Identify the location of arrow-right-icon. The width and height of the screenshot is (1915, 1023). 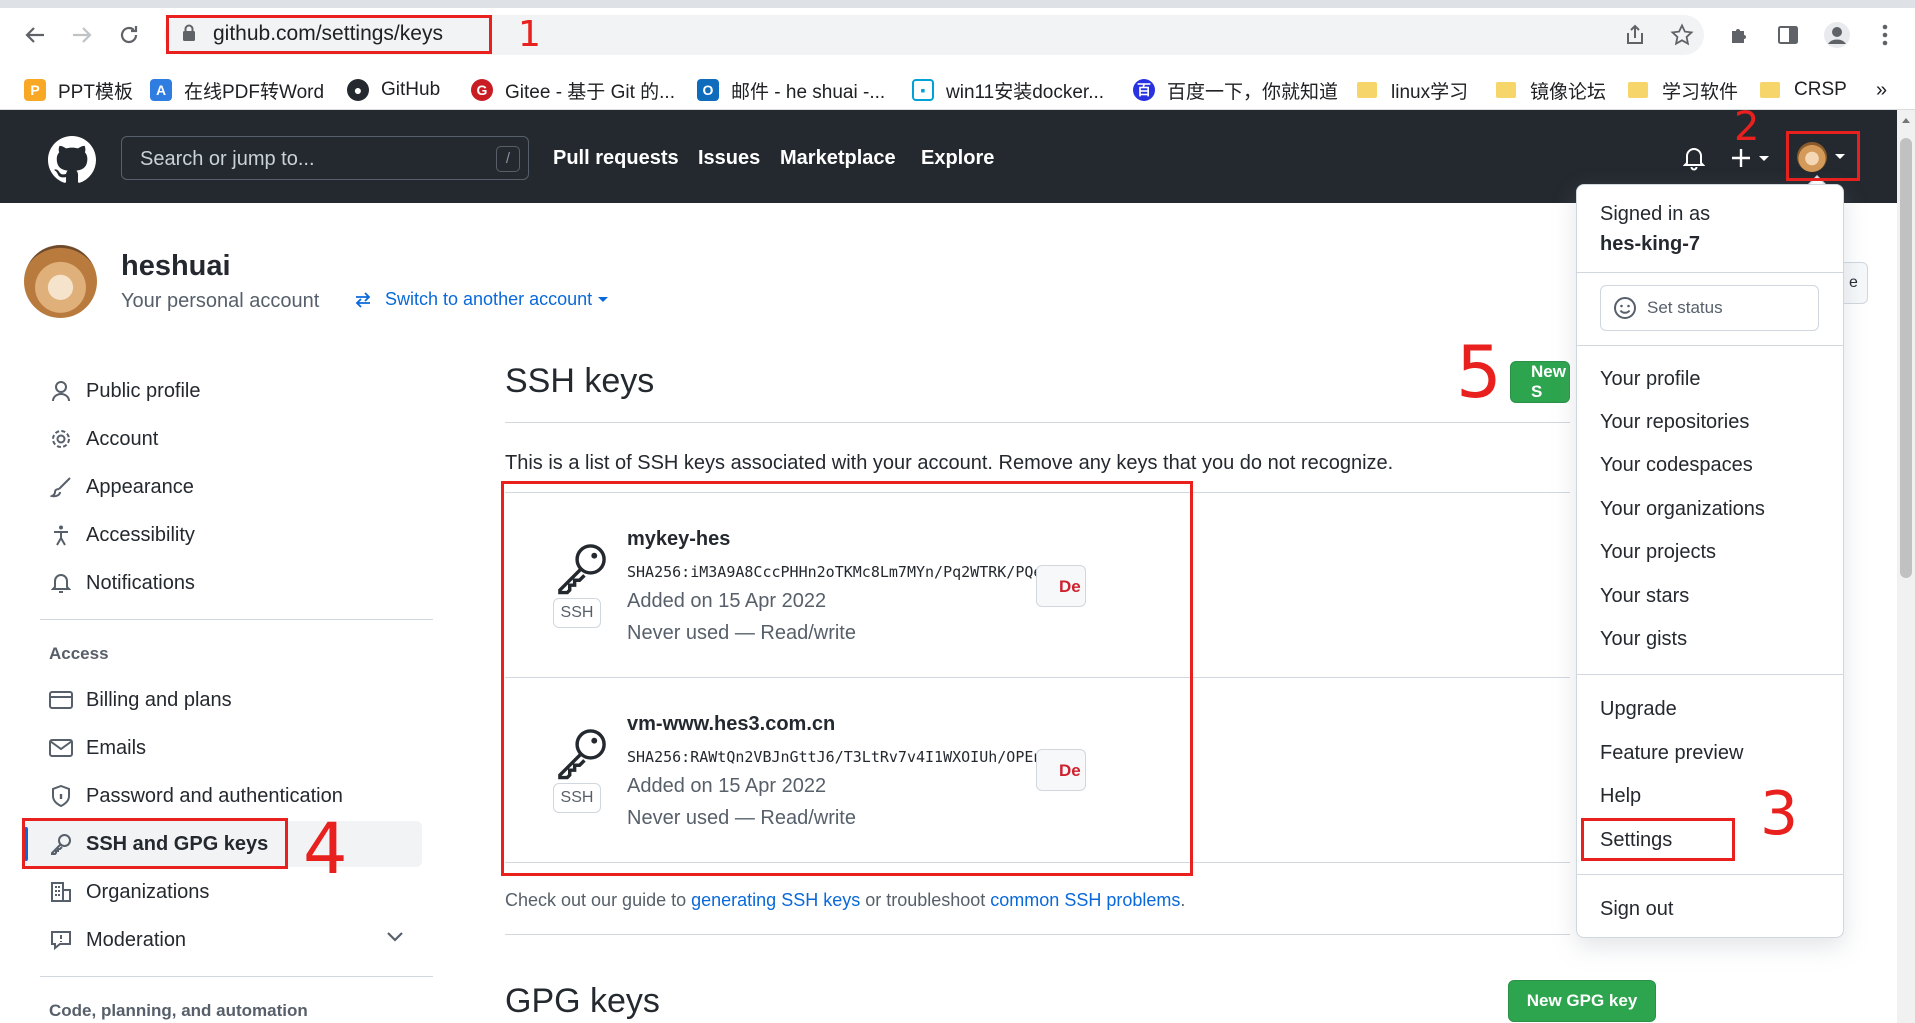
(82, 35).